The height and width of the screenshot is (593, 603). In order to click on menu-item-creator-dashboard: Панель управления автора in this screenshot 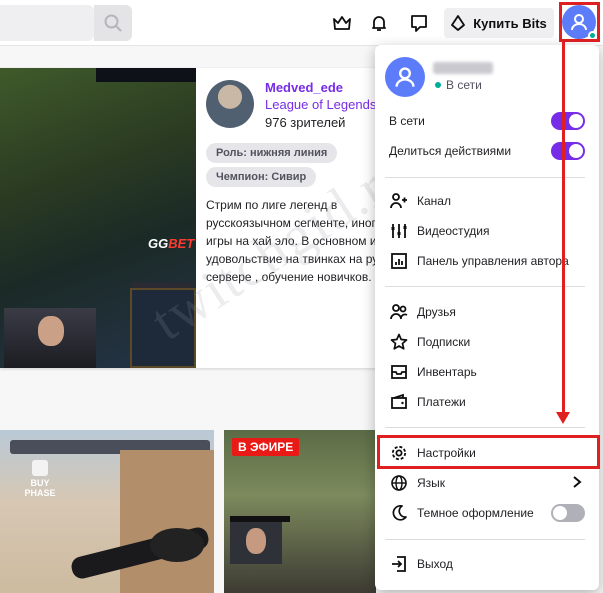, I will do `click(494, 261)`.